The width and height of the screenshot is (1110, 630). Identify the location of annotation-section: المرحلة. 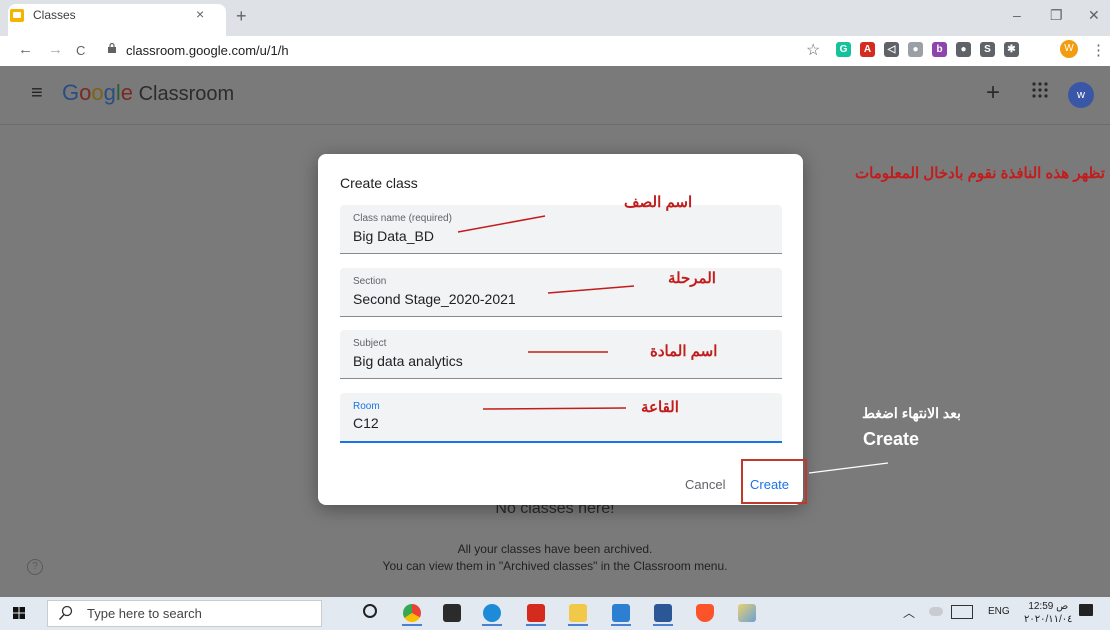
(692, 278).